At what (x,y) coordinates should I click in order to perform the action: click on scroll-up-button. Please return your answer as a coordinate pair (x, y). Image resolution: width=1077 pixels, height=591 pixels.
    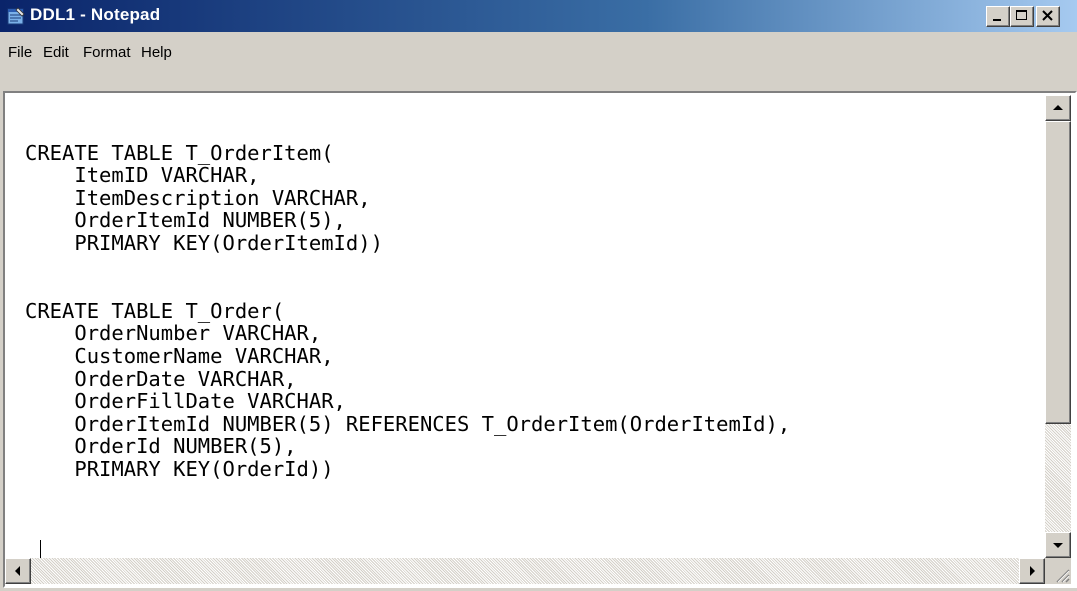
    Looking at the image, I should click on (1058, 108).